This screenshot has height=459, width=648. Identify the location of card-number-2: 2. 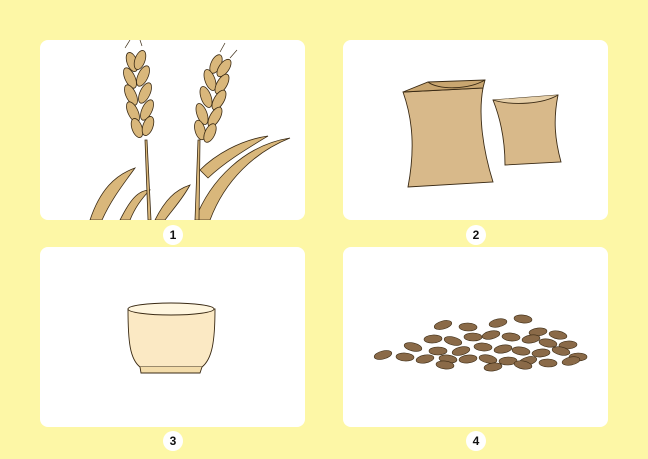
(476, 235).